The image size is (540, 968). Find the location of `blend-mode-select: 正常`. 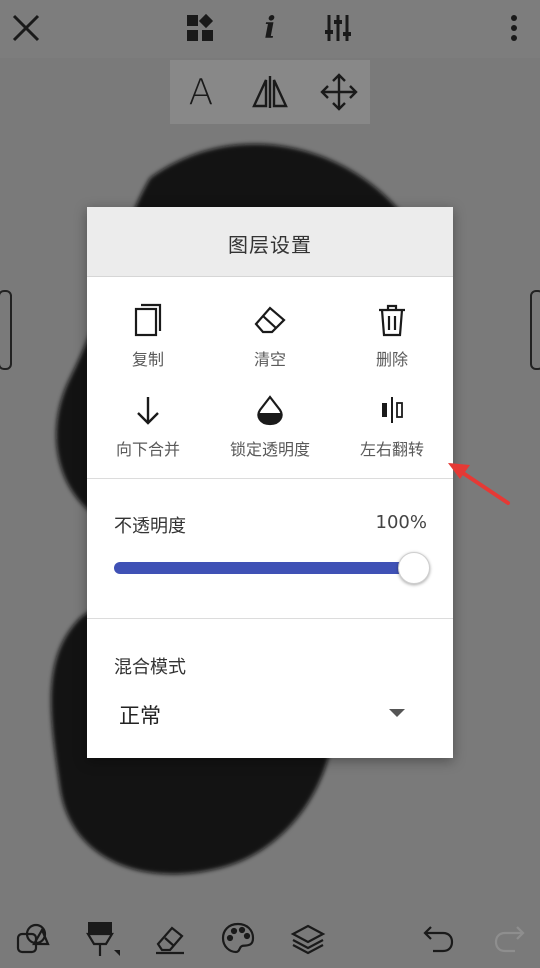

blend-mode-select: 正常 is located at coordinates (270, 713).